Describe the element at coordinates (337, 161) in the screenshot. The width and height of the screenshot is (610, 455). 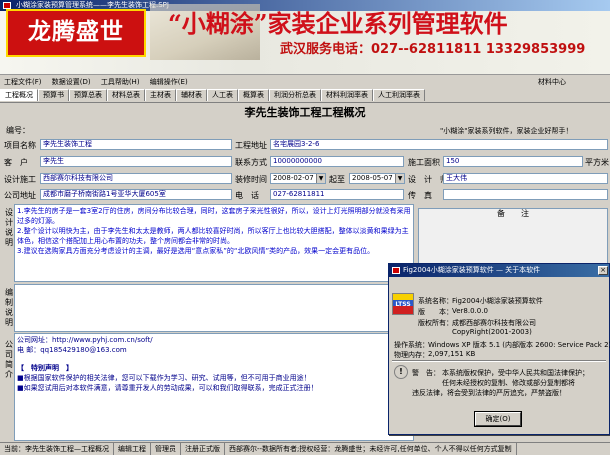
I see `contact-field: 10000000000` at that location.